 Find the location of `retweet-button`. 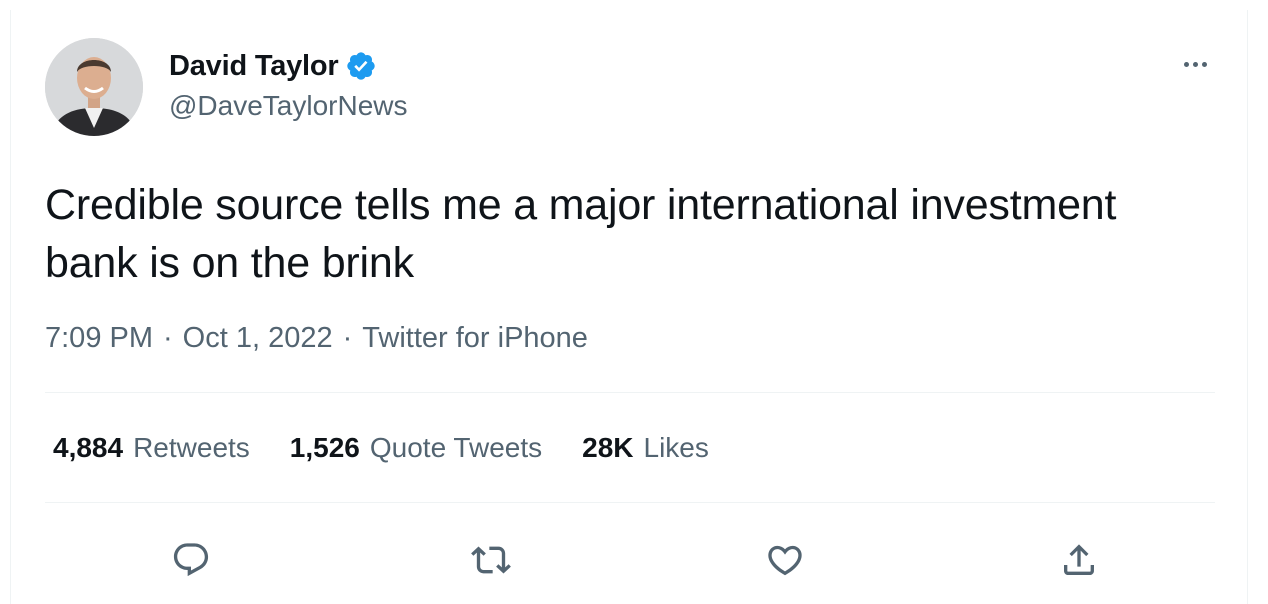

retweet-button is located at coordinates (491, 560).